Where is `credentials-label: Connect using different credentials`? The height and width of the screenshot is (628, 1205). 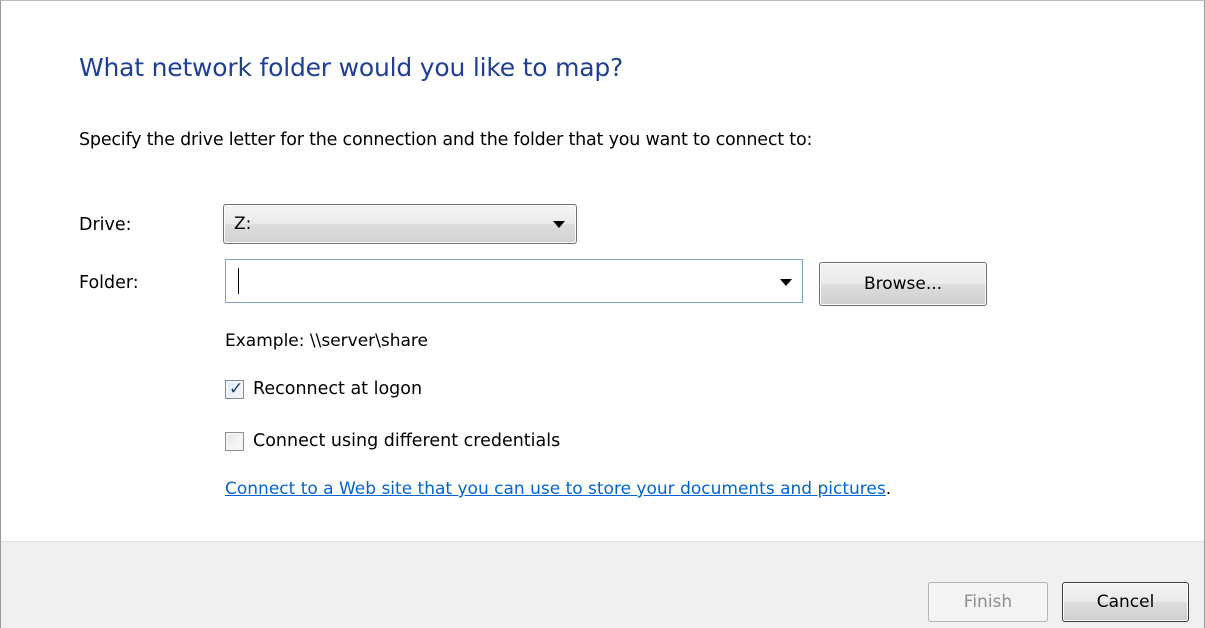 credentials-label: Connect using different credentials is located at coordinates (406, 441).